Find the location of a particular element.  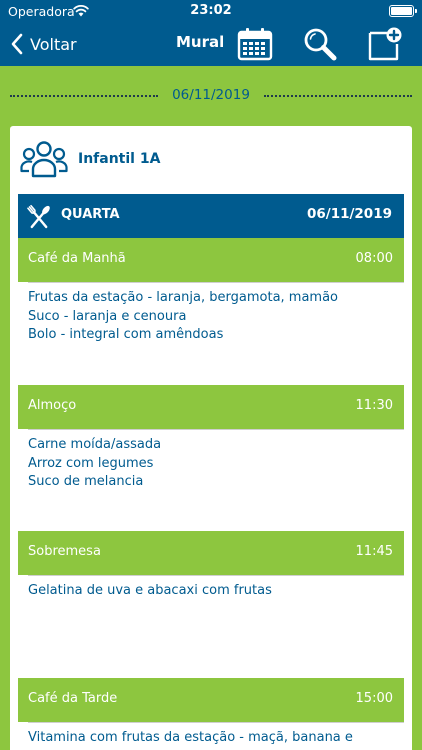

list-item: Arroz com legumes is located at coordinates (91, 463).